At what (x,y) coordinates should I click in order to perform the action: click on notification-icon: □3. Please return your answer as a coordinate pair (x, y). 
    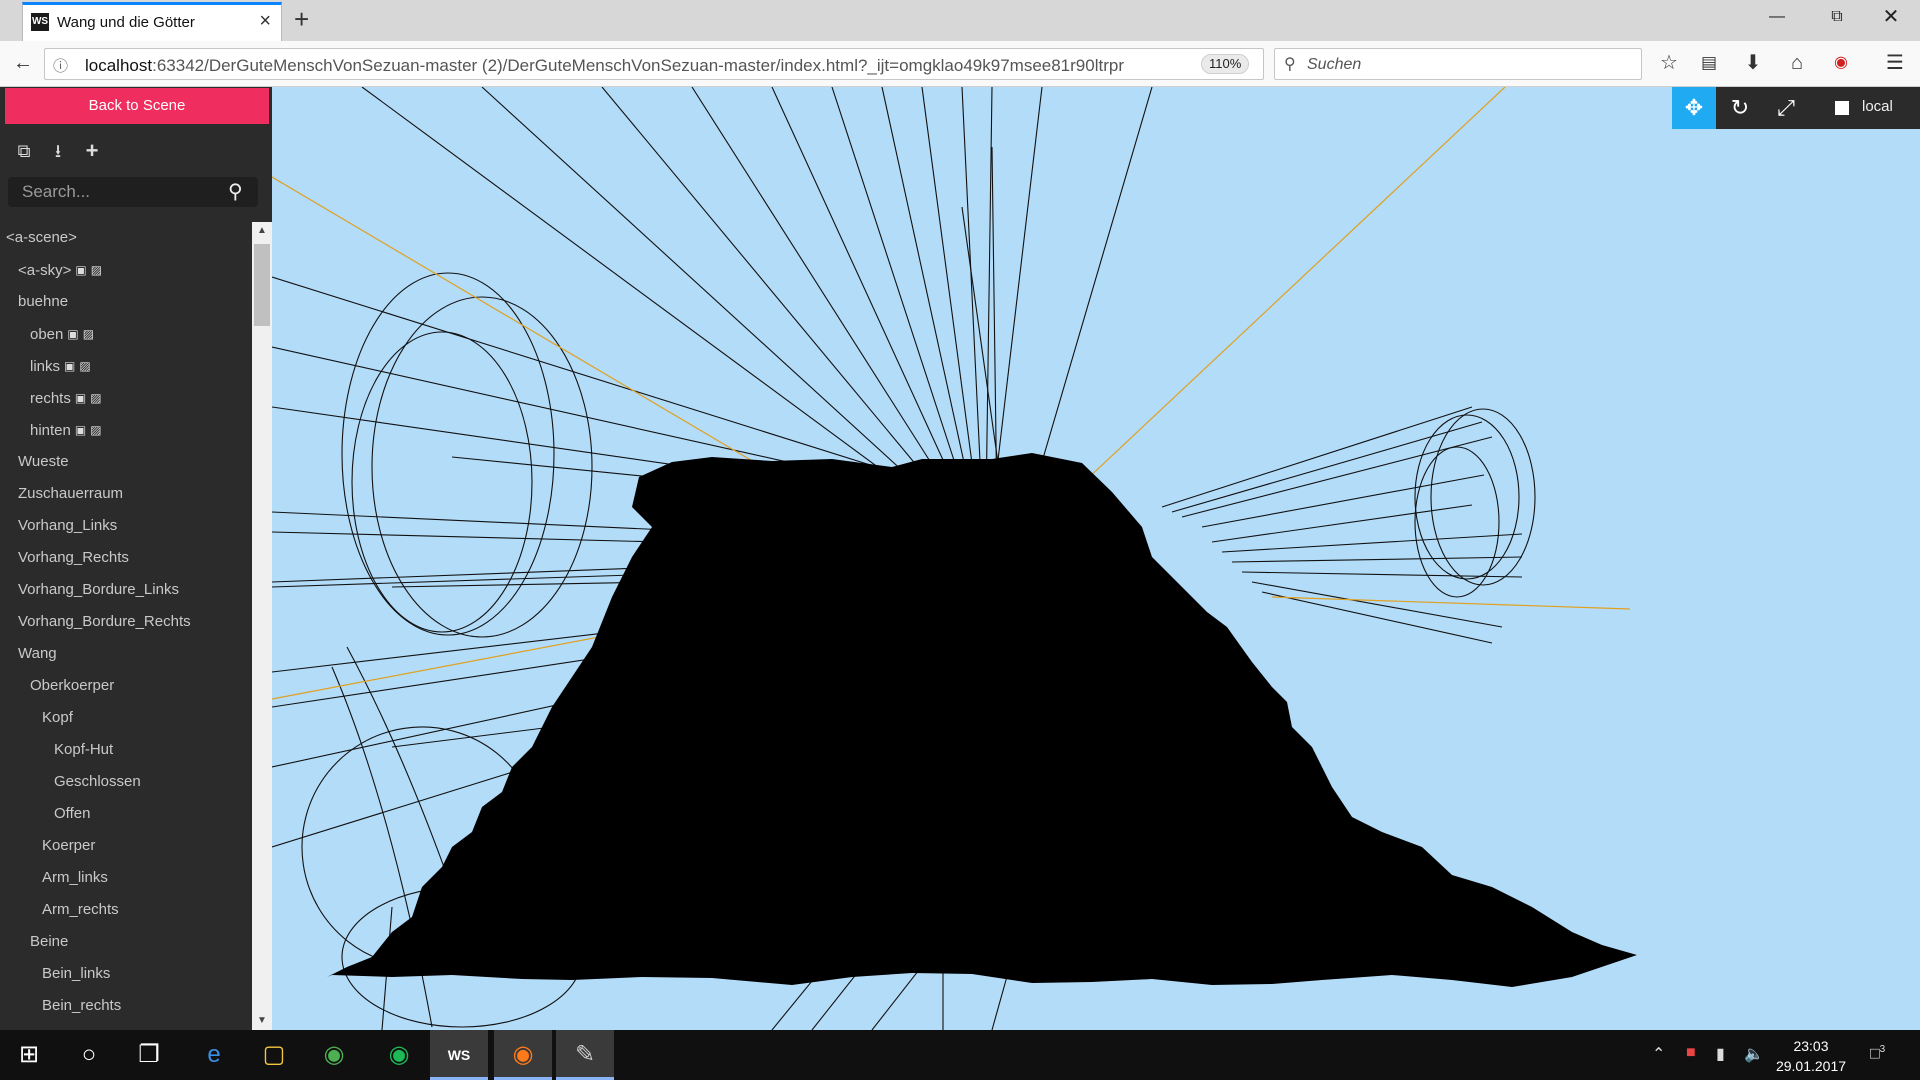
    Looking at the image, I should click on (1877, 1053).